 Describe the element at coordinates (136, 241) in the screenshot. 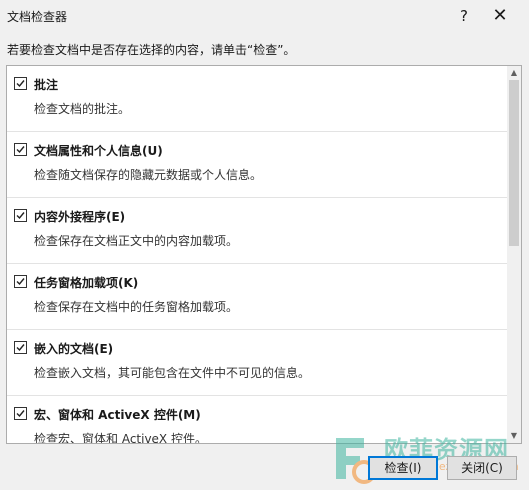

I see `item-description: 检查保存在文档正文中的内容加载项。` at that location.